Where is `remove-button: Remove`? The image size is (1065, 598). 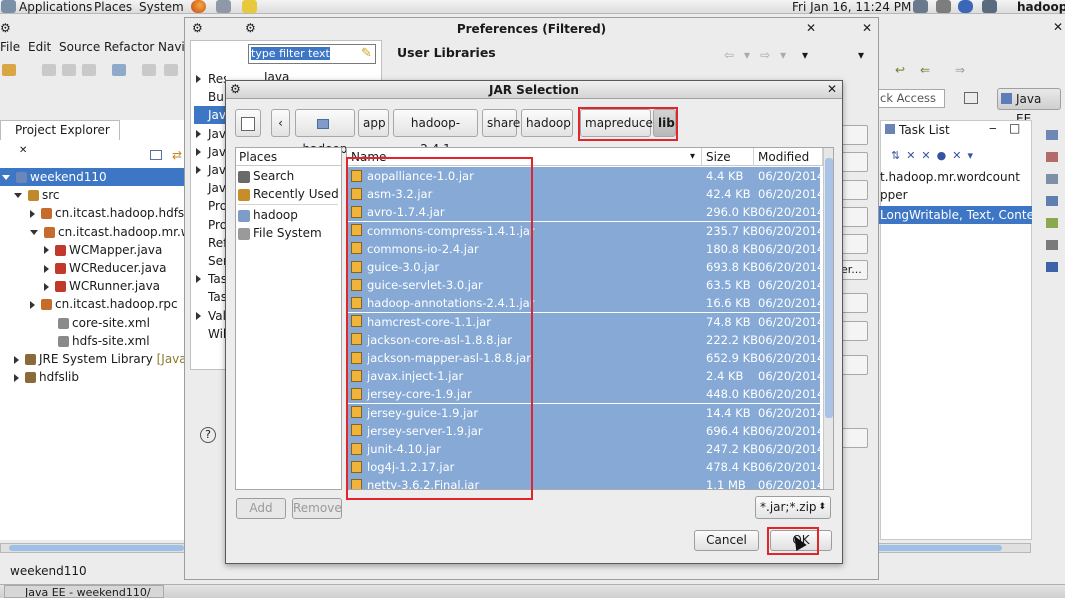
remove-button: Remove is located at coordinates (317, 508).